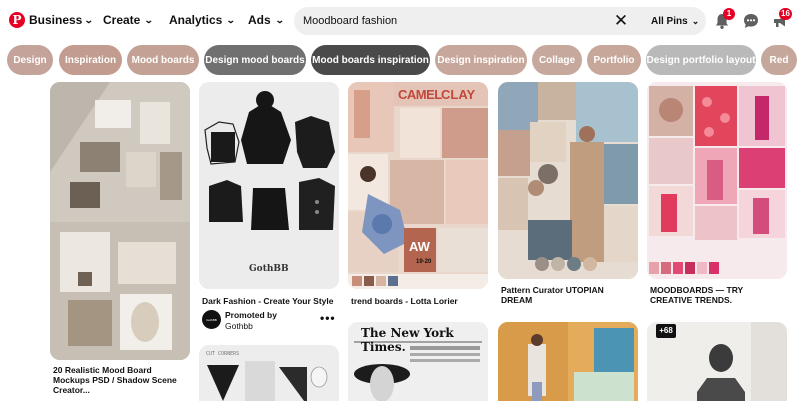  I want to click on chip-collage: Collage, so click(557, 60).